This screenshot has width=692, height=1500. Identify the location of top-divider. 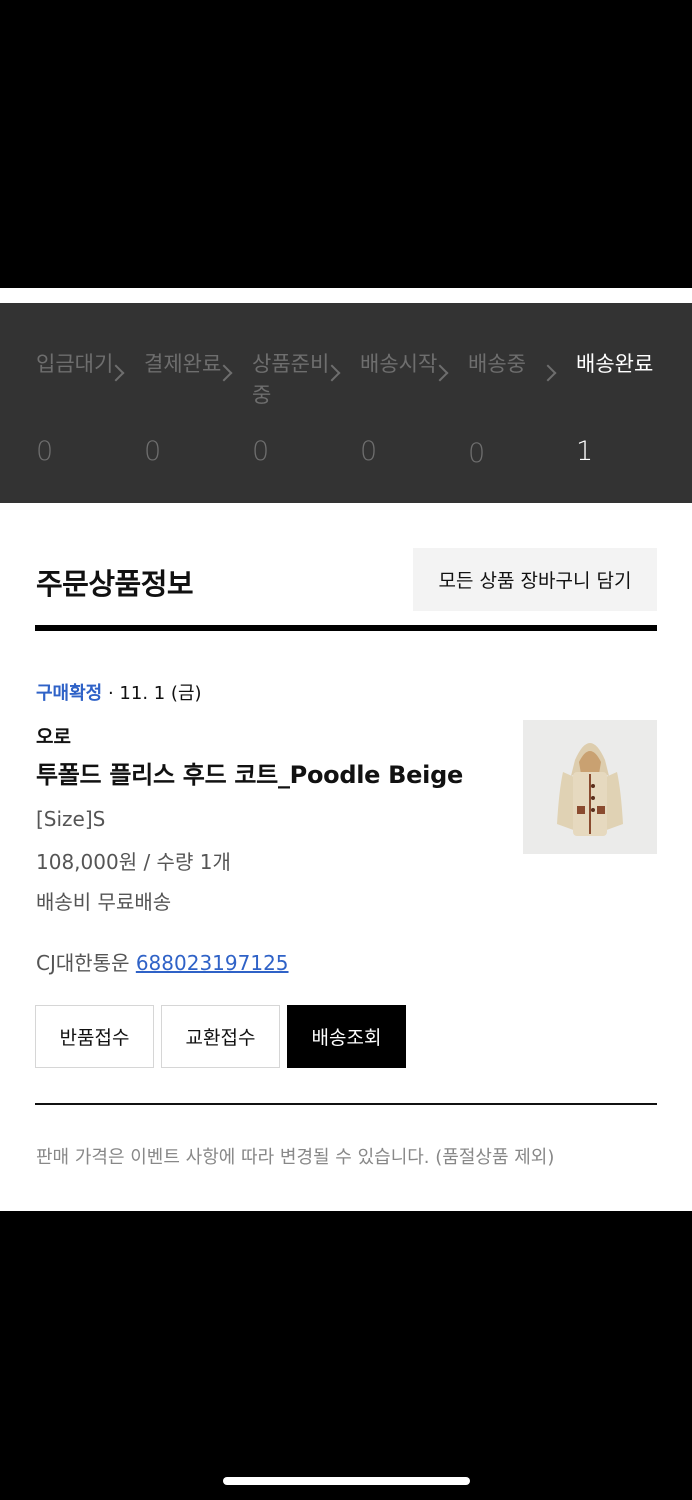
(346, 295).